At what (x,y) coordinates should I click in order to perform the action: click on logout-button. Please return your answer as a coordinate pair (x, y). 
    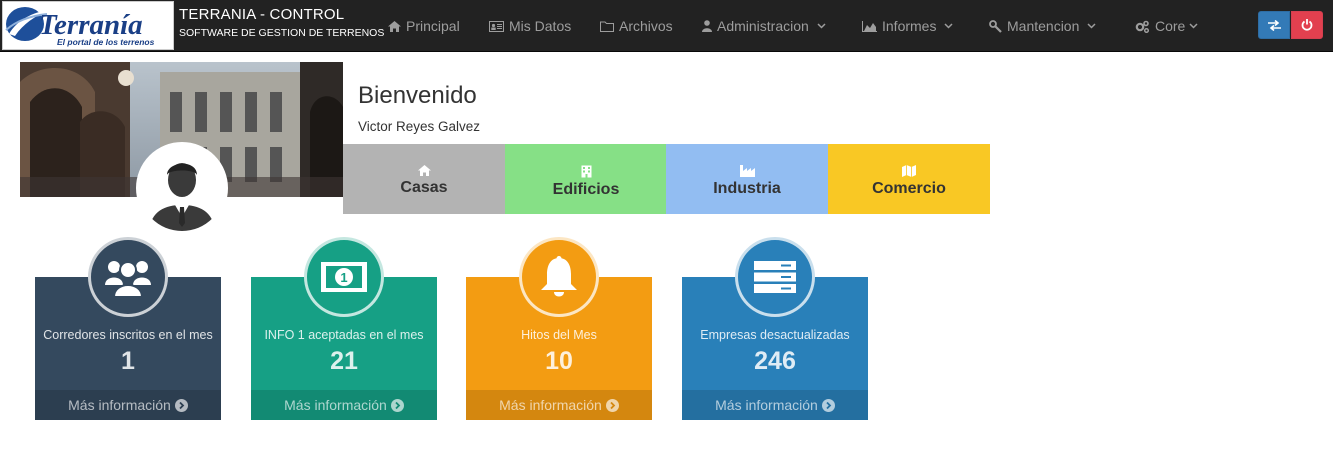
    Looking at the image, I should click on (1307, 25).